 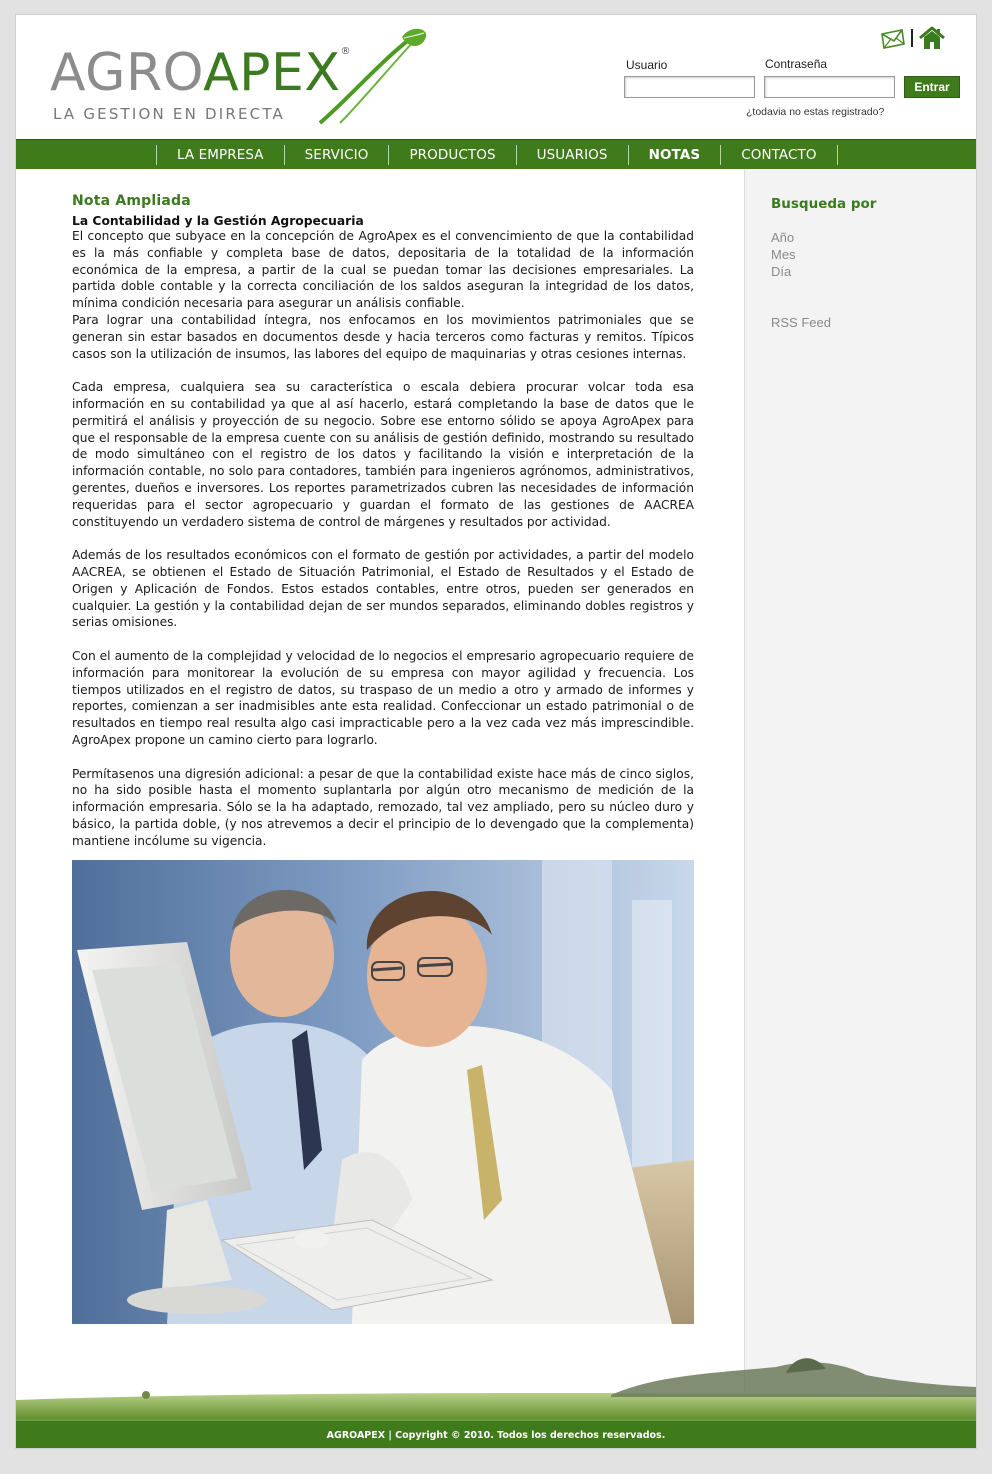 What do you see at coordinates (781, 271) in the screenshot?
I see `filter-day-link: Día` at bounding box center [781, 271].